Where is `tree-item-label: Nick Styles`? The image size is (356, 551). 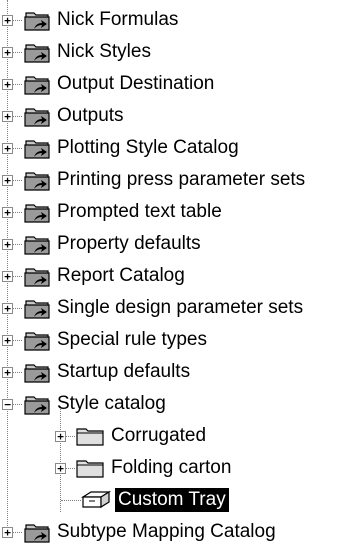
tree-item-label: Nick Styles is located at coordinates (104, 51).